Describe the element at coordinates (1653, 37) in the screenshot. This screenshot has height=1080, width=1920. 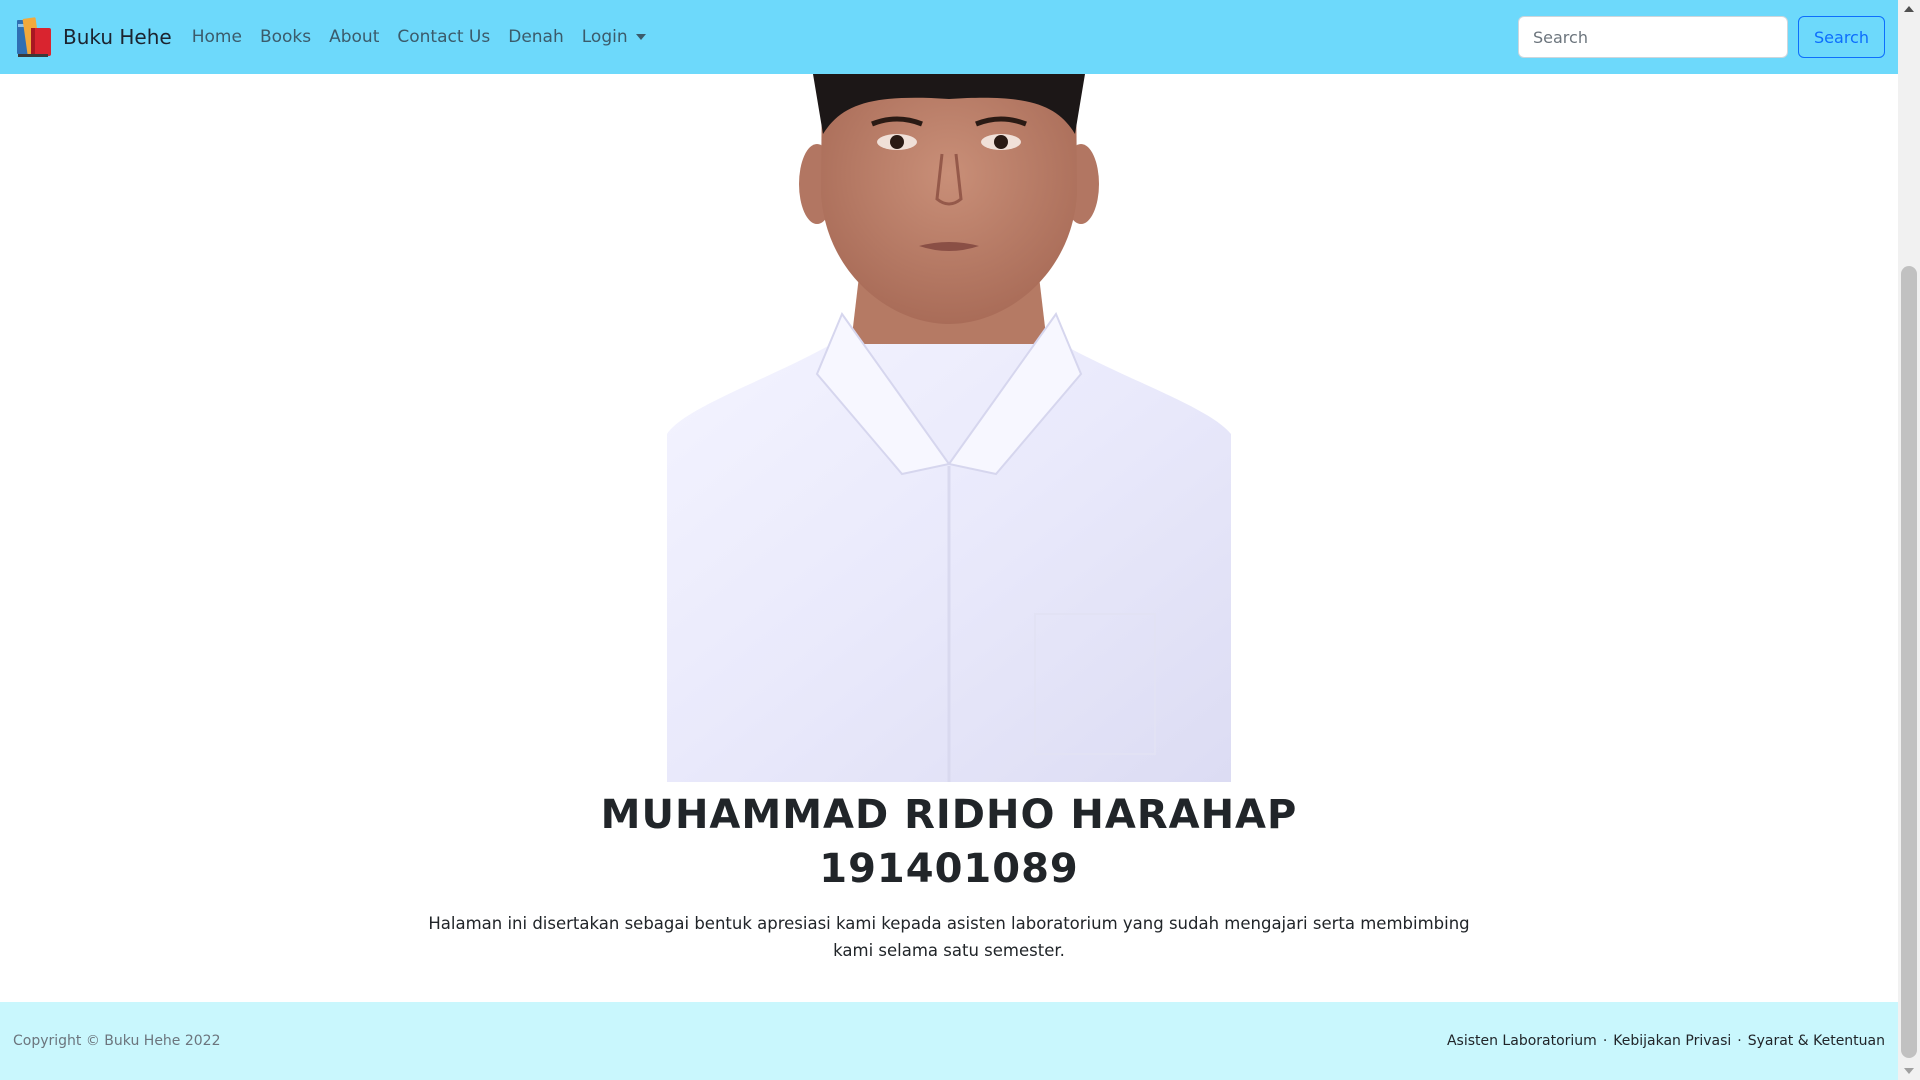
I see `search-input` at that location.